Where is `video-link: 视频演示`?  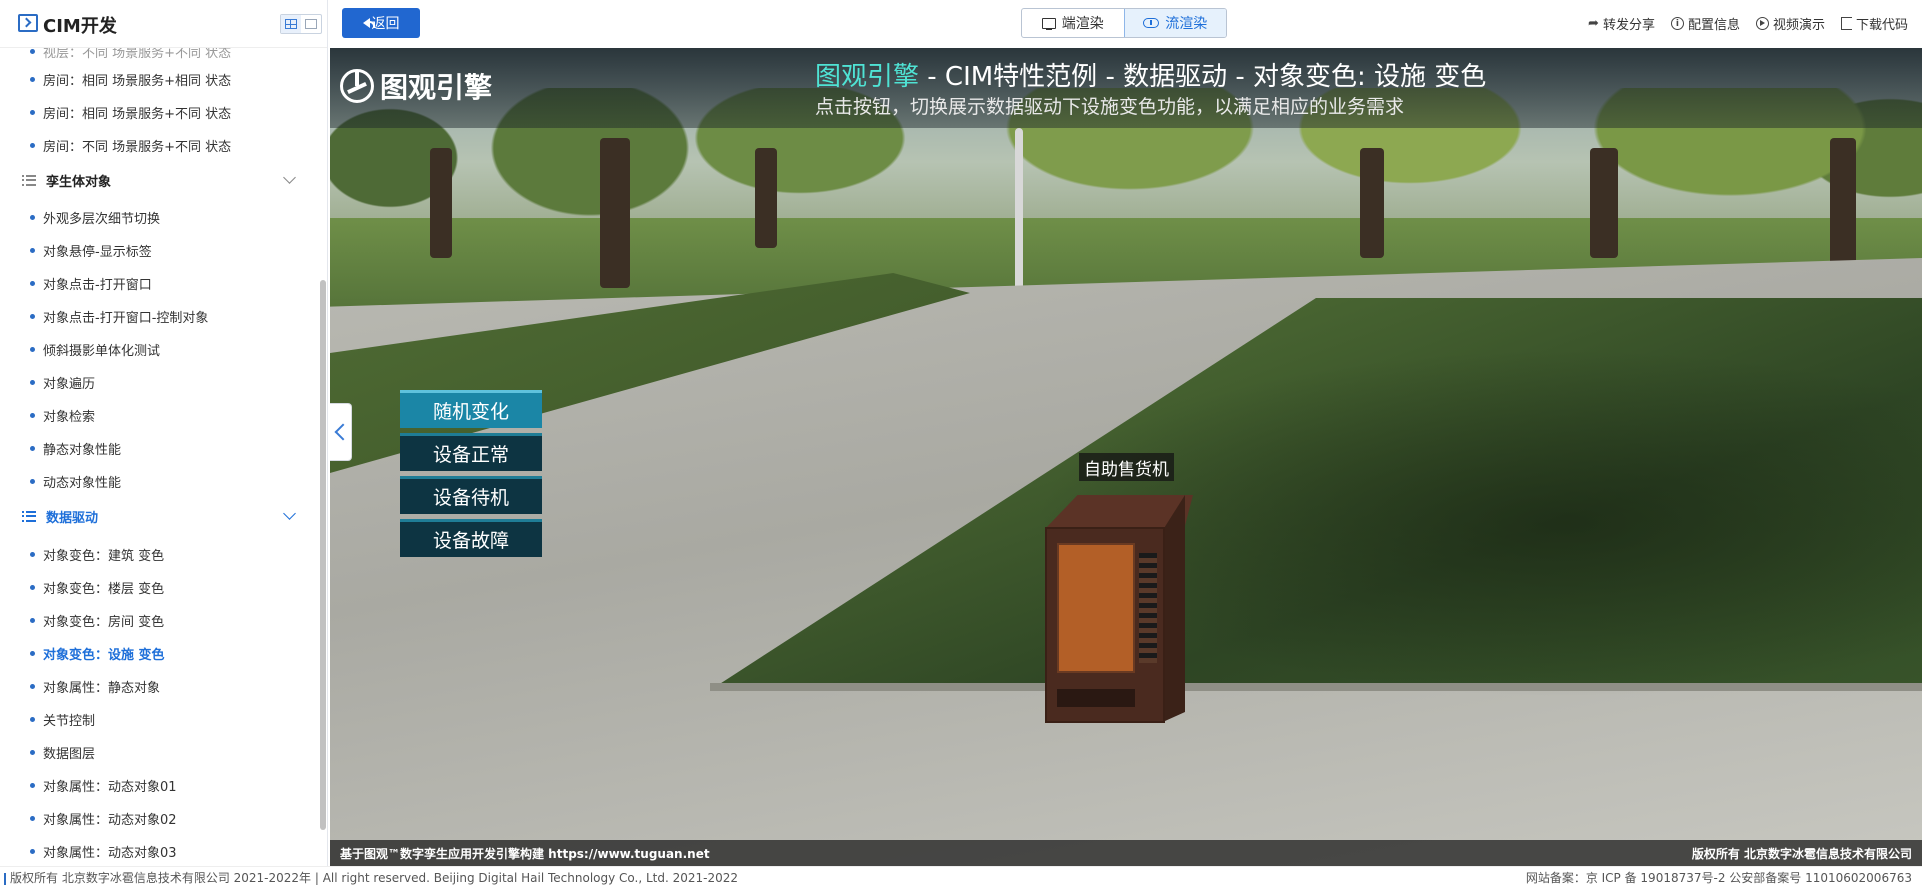 video-link: 视频演示 is located at coordinates (1790, 23).